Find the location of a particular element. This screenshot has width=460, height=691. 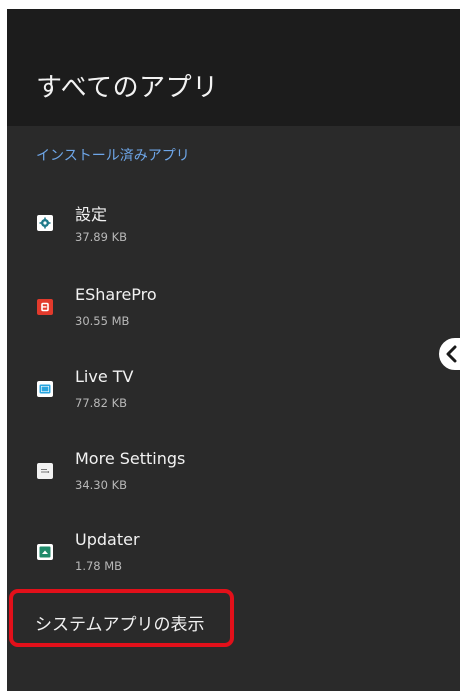

settings-gear-icon is located at coordinates (45, 223).